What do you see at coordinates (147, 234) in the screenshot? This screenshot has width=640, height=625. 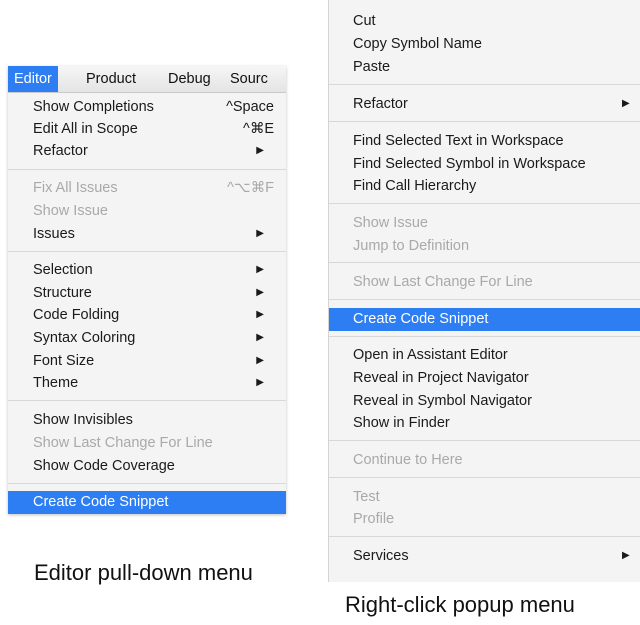 I see `menu-item-issues: Issues ▶` at bounding box center [147, 234].